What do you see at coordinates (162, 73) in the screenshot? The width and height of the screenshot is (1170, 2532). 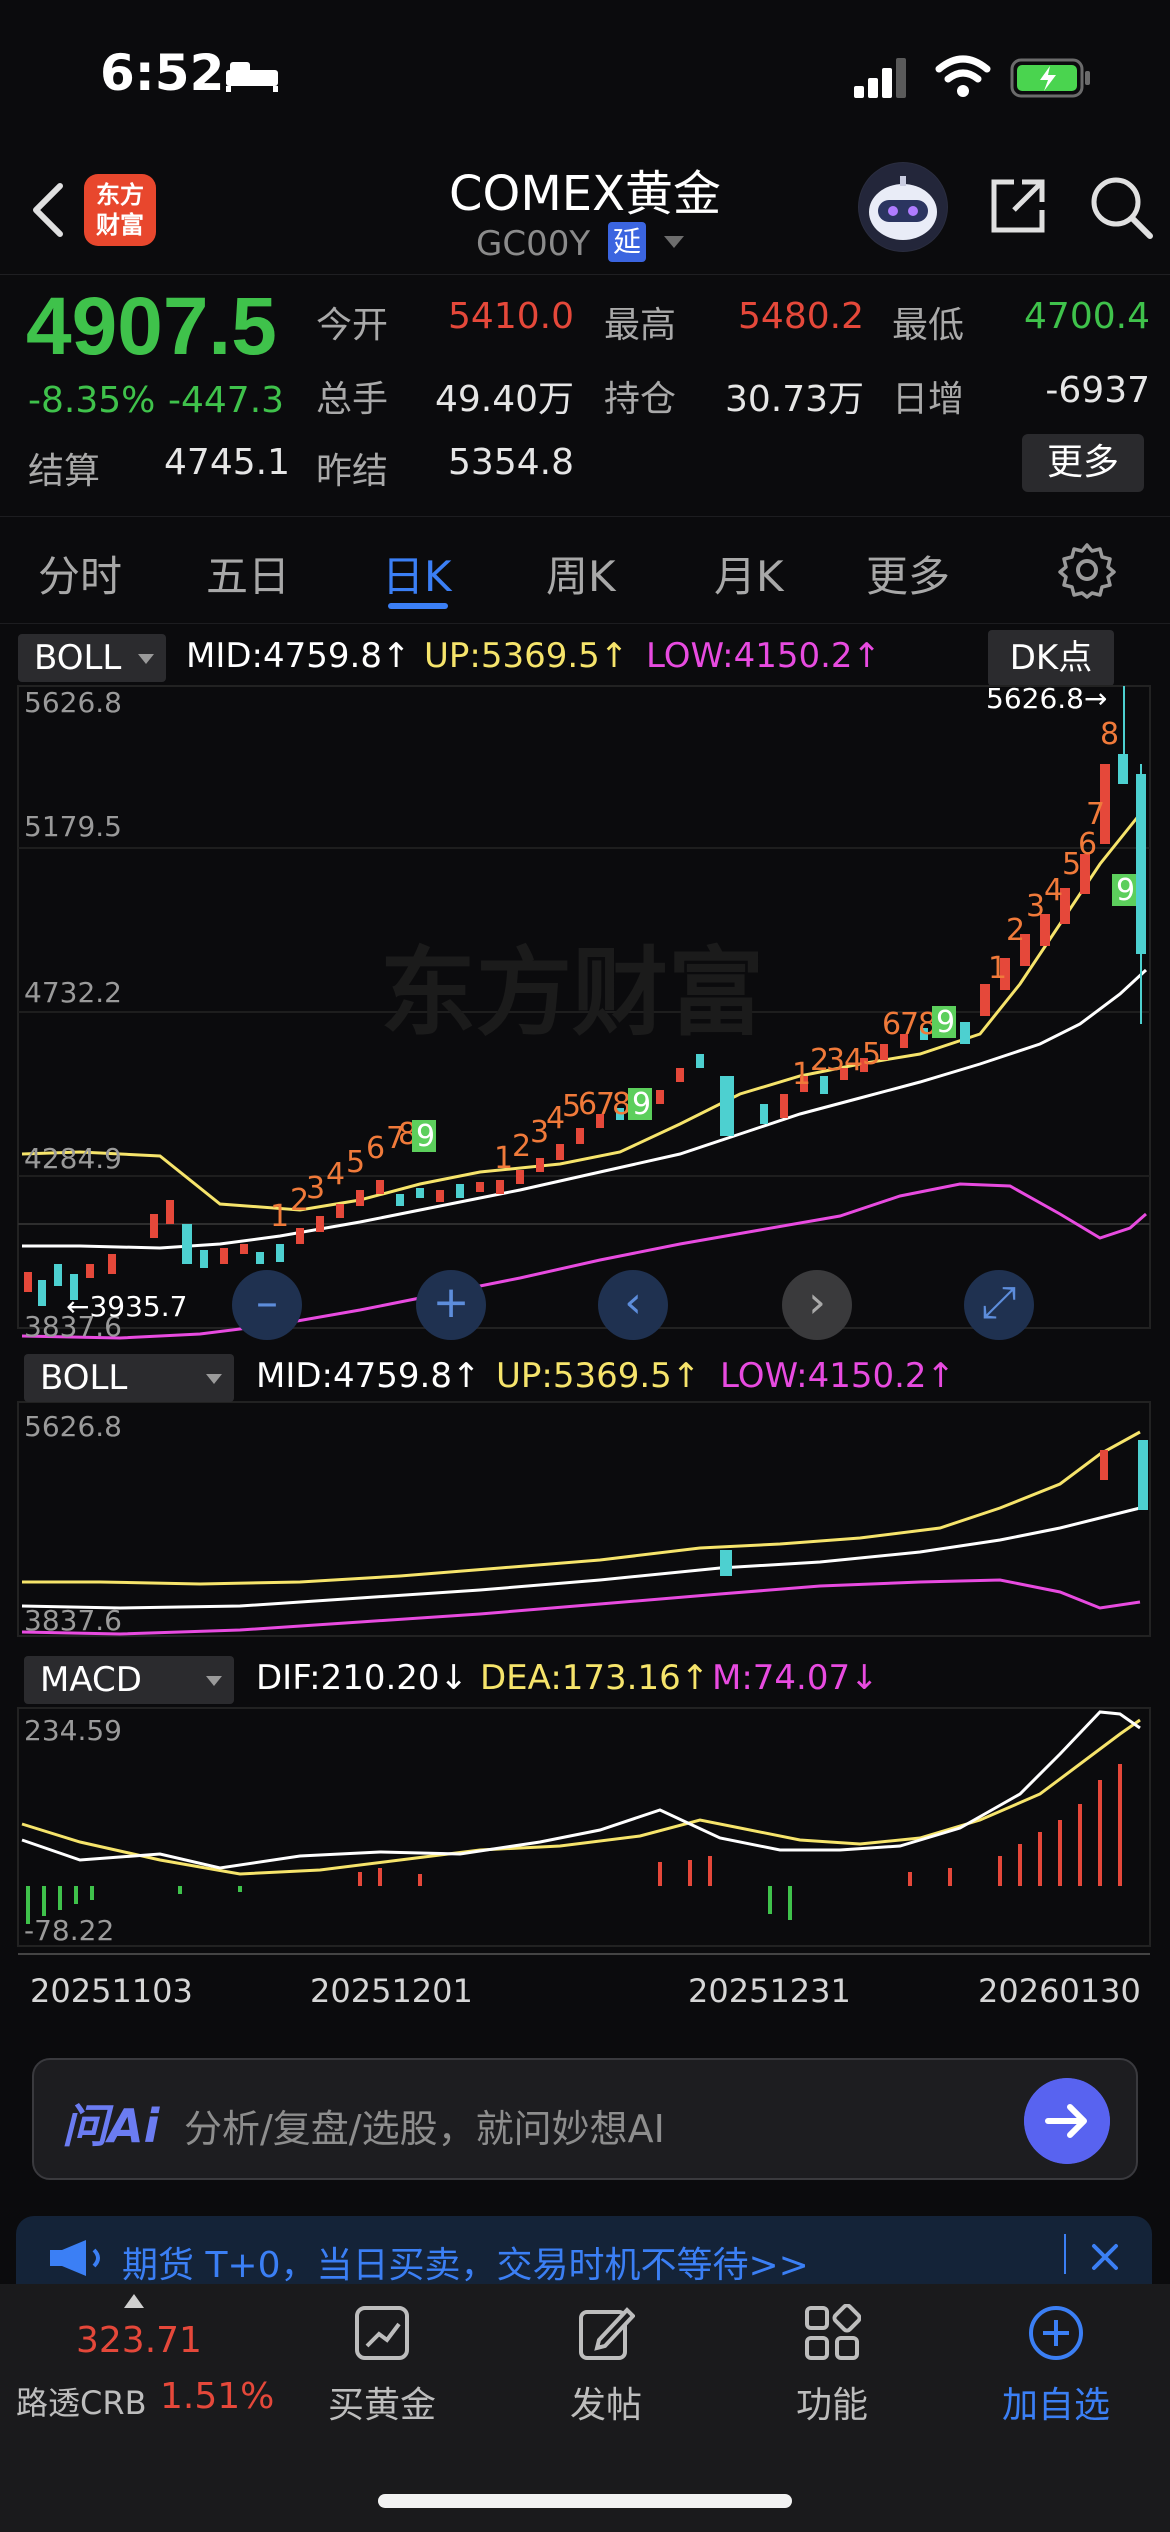 I see `status-time: 6:52` at bounding box center [162, 73].